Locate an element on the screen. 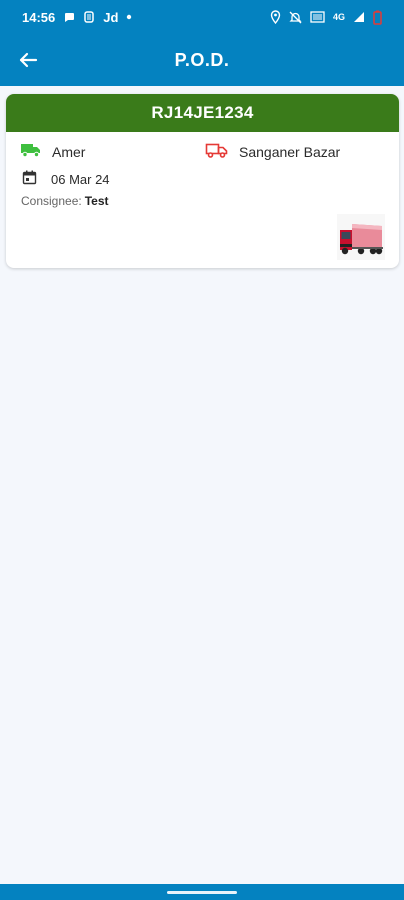 The width and height of the screenshot is (404, 900). status-time: 14:56 is located at coordinates (39, 17).